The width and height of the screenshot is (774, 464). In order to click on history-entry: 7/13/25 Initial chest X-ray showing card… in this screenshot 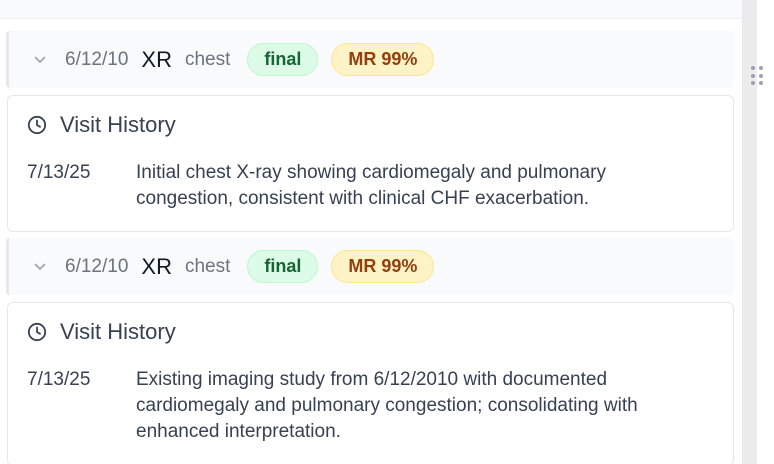, I will do `click(372, 186)`.